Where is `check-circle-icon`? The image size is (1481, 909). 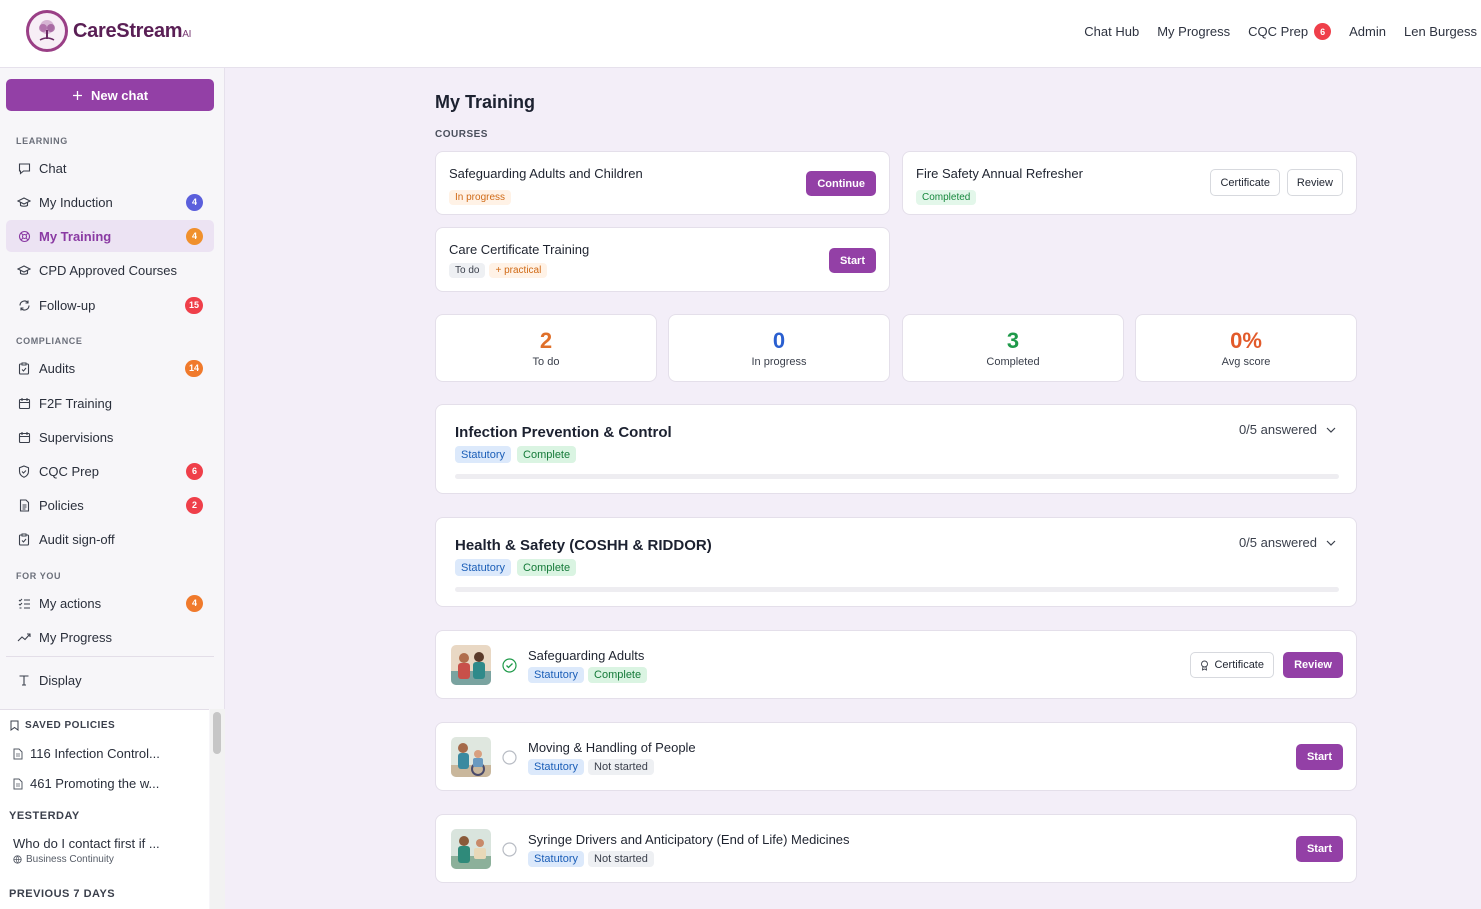
check-circle-icon is located at coordinates (509, 665).